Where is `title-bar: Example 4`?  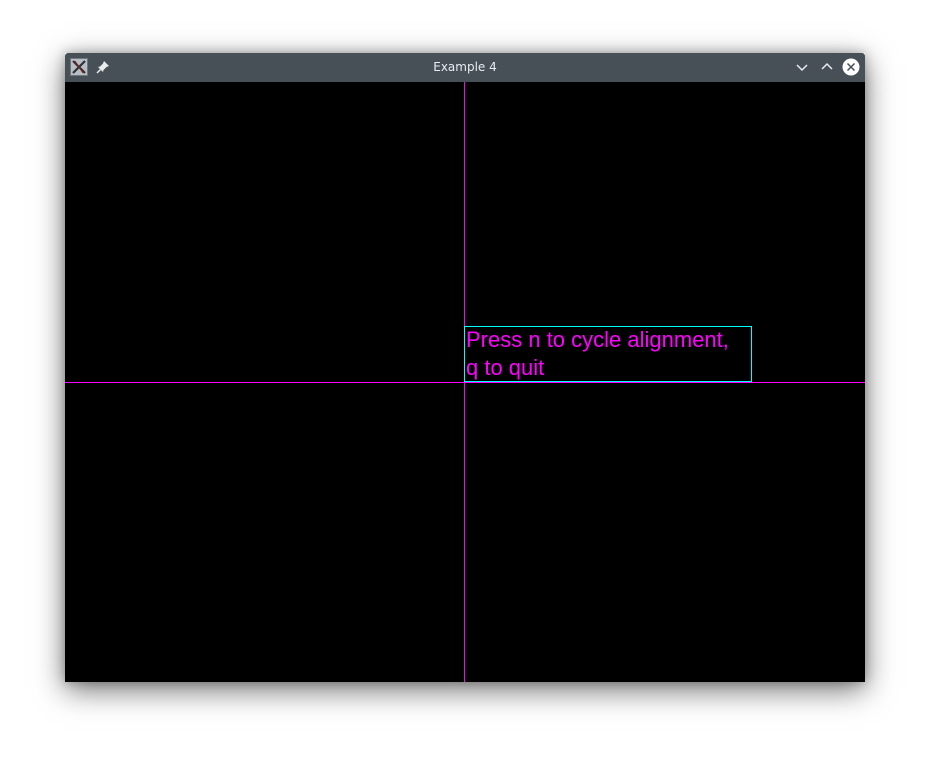 title-bar: Example 4 is located at coordinates (465, 67).